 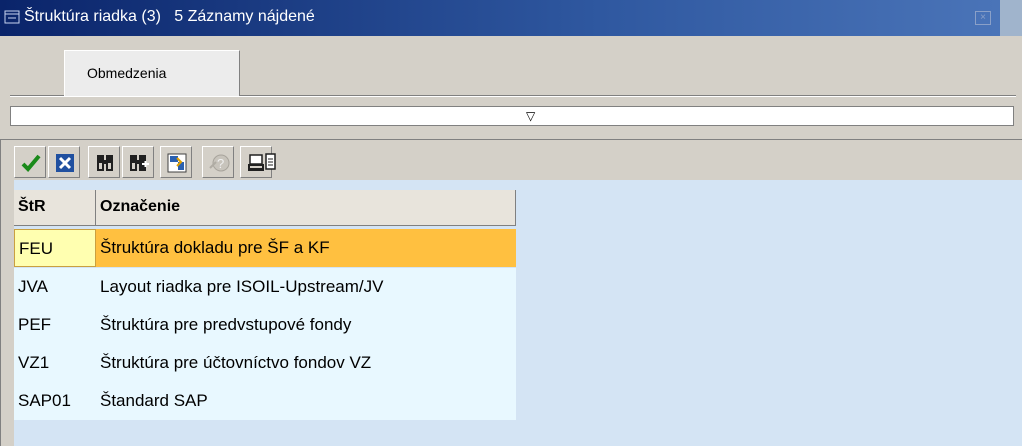 I want to click on window-icon, so click(x=12, y=17).